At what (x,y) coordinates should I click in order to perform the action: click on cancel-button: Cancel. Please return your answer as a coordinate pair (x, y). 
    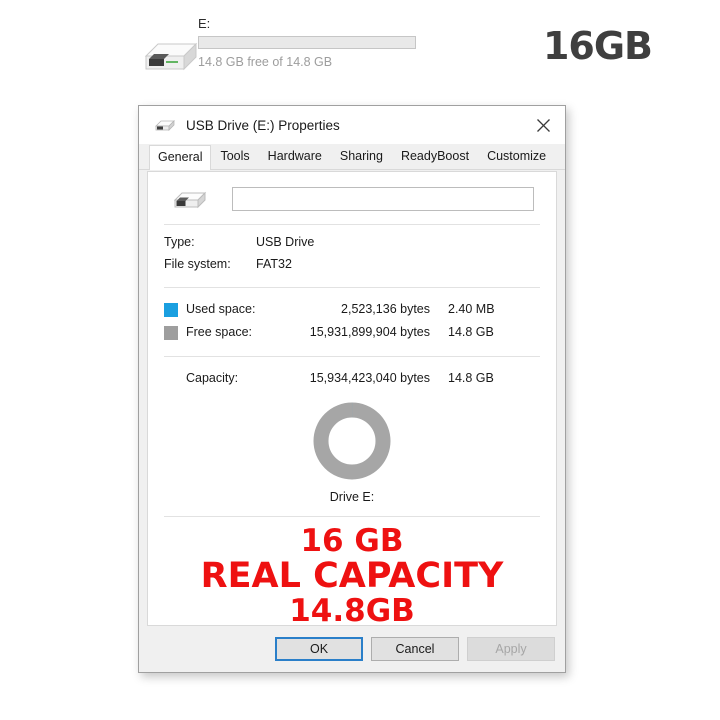
    Looking at the image, I should click on (415, 649).